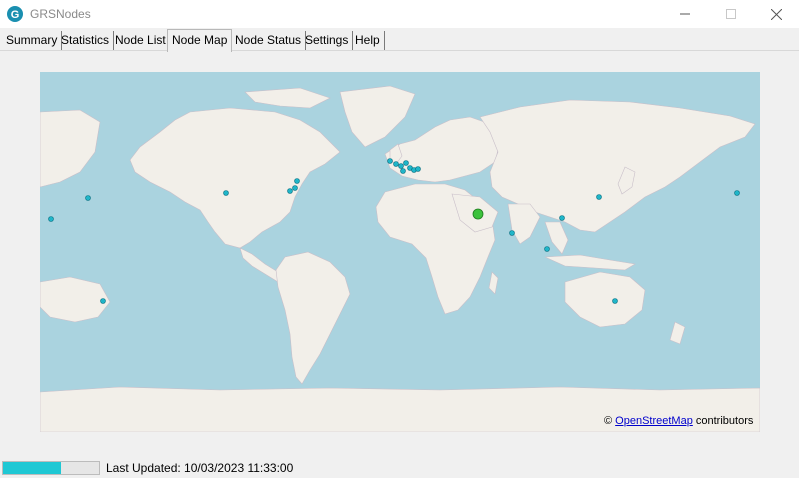 This screenshot has height=478, width=799. What do you see at coordinates (327, 41) in the screenshot?
I see `tab-settings: Settings` at bounding box center [327, 41].